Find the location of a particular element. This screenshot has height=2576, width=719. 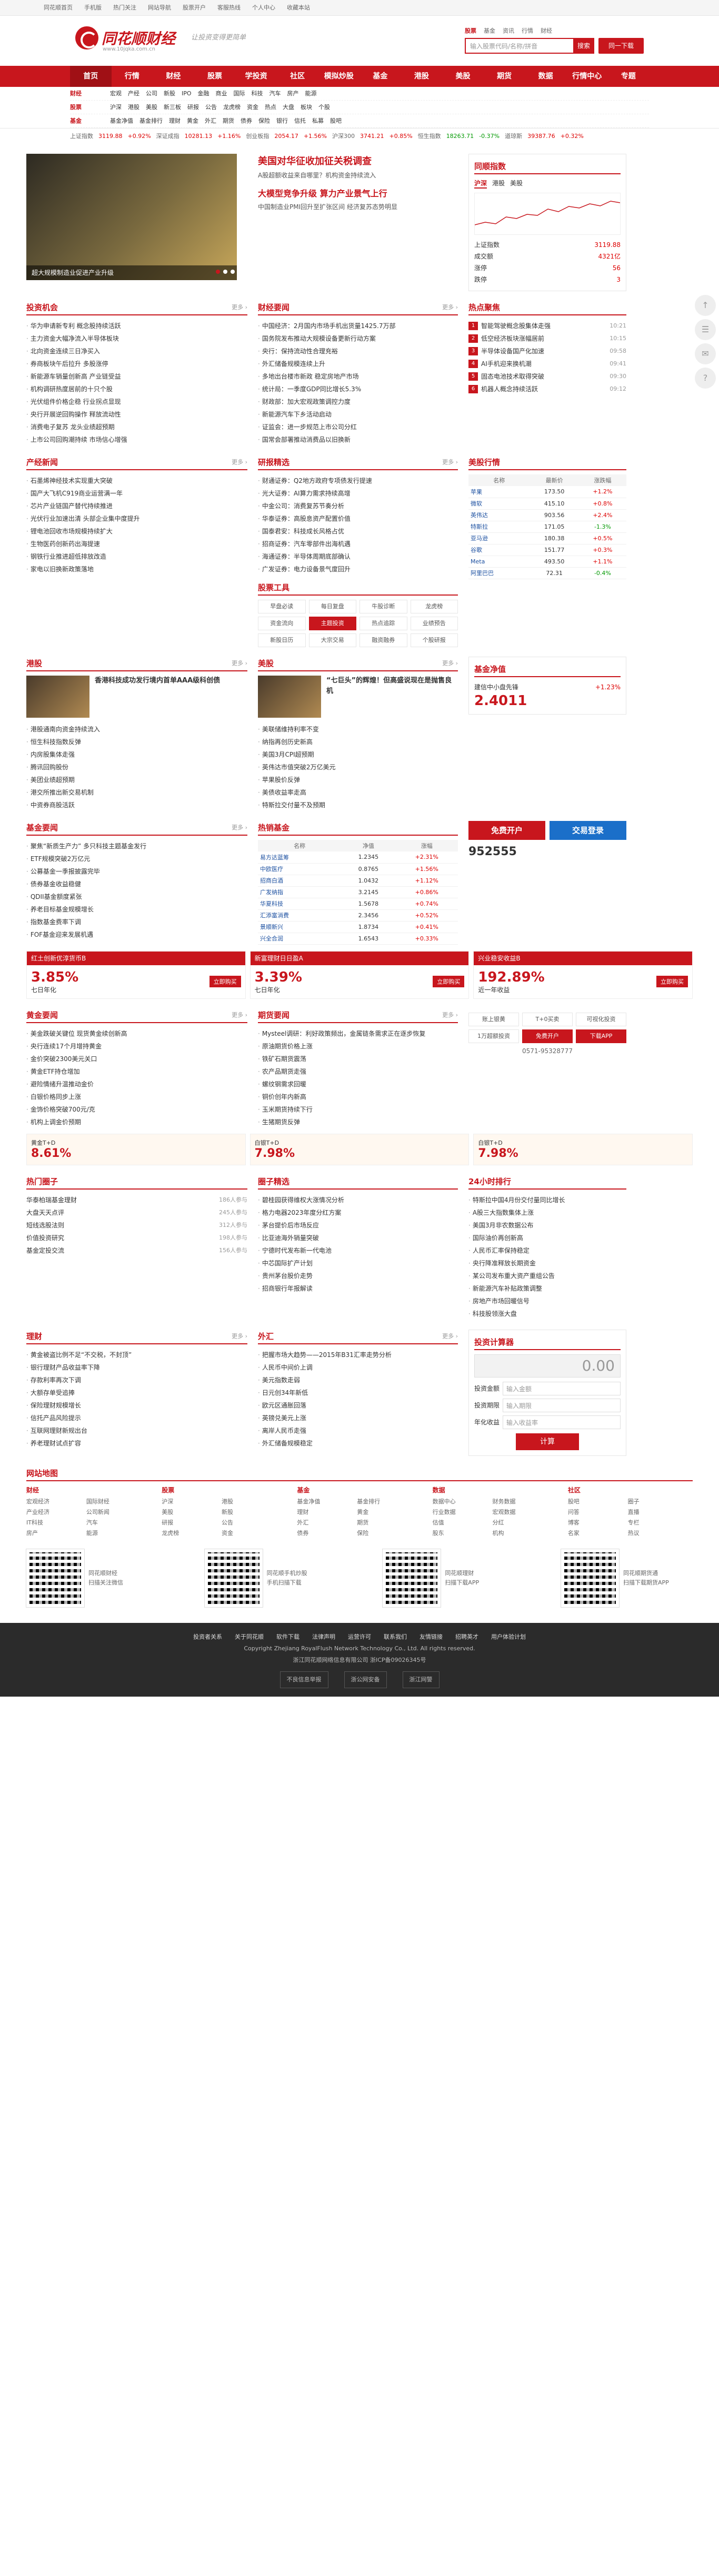

news-item: 中国经济：2月国内市场手机出货量1425.7万部 is located at coordinates (358, 326).